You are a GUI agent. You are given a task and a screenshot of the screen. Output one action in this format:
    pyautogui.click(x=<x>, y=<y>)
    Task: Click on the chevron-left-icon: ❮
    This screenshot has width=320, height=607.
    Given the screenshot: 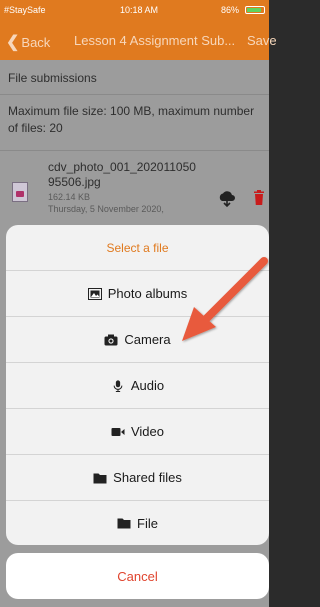 What is the action you would take?
    pyautogui.click(x=13, y=42)
    